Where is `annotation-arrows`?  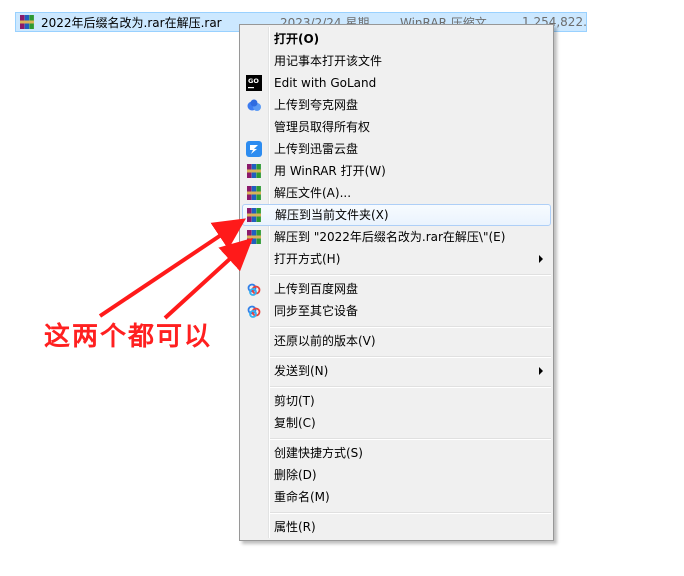
annotation-arrows is located at coordinates (175, 269).